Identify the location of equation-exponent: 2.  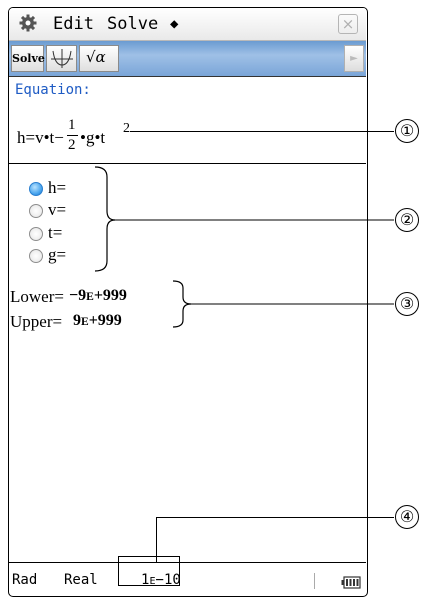
(126, 128).